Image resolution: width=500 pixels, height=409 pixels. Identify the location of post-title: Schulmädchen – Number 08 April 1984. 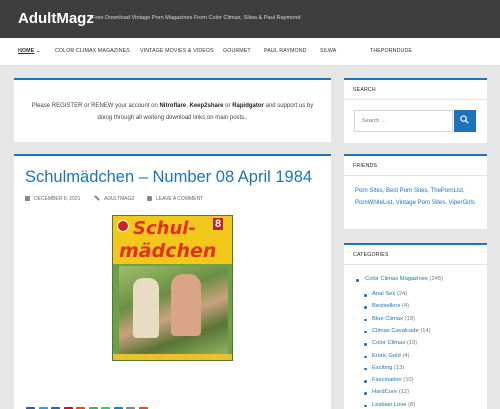
(168, 177).